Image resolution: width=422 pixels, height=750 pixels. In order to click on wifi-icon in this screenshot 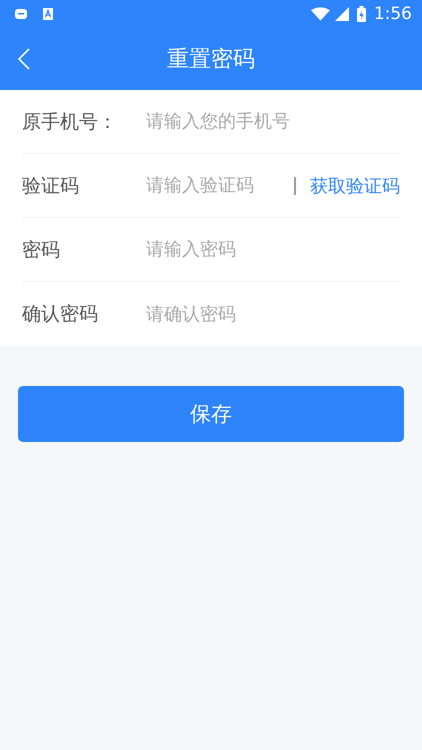, I will do `click(320, 14)`.